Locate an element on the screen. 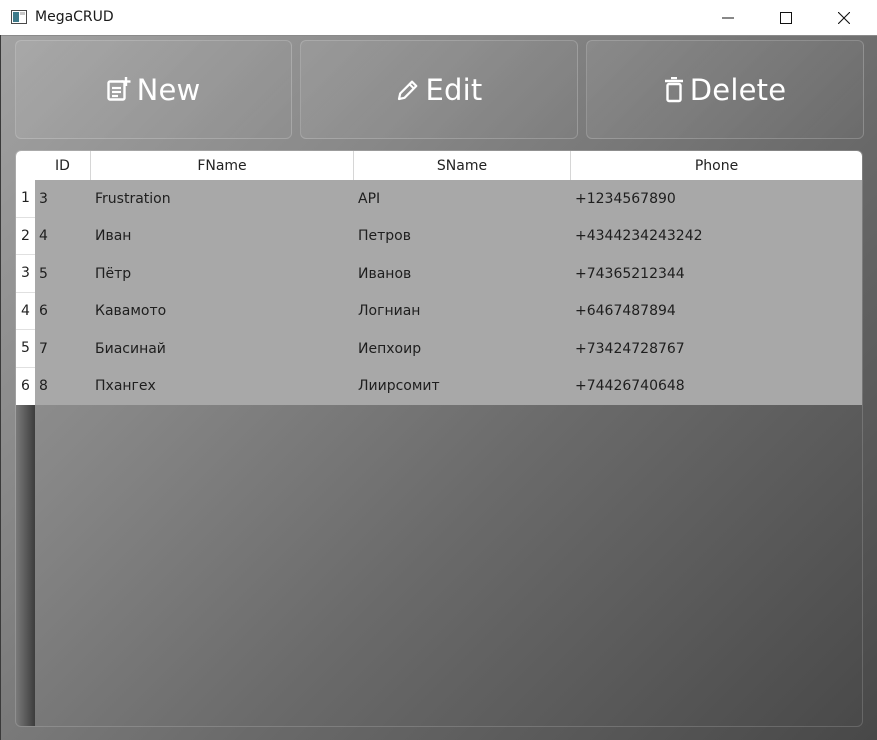  title-bar: MegaCRUD is located at coordinates (438, 17).